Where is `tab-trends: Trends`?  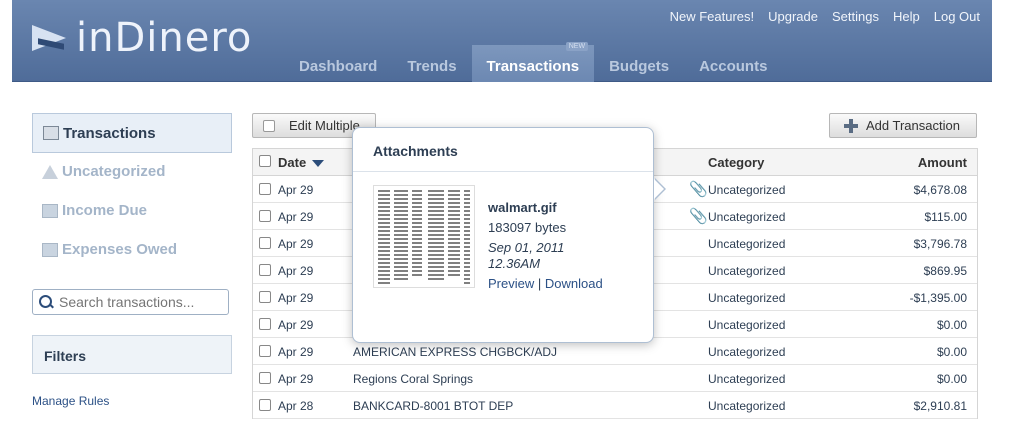 tab-trends: Trends is located at coordinates (431, 63).